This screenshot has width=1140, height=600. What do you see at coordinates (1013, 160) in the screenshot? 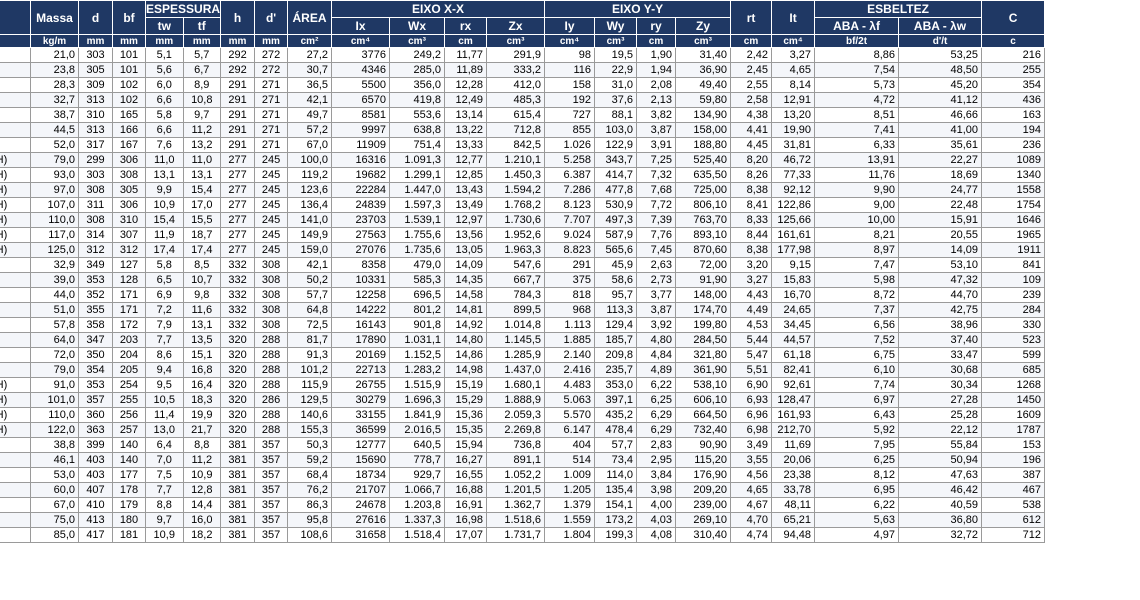
I see `table-cell: 1089` at bounding box center [1013, 160].